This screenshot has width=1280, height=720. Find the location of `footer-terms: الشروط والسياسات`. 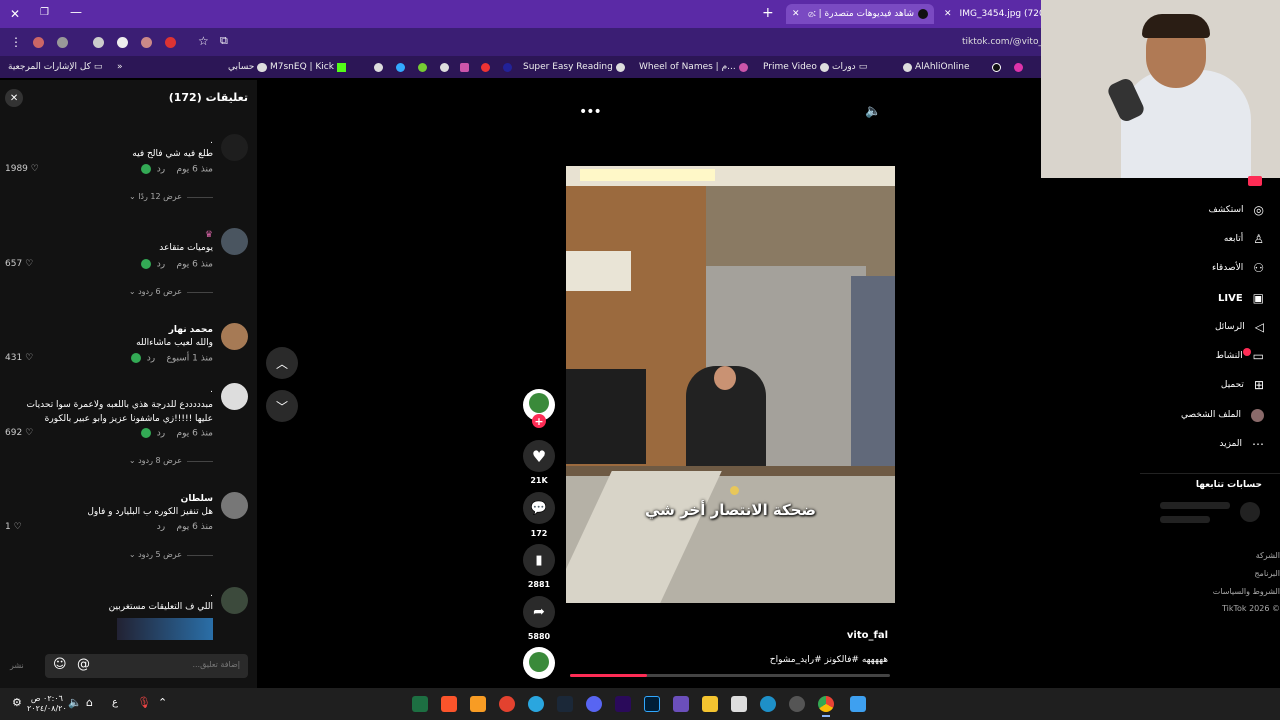

footer-terms: الشروط والسياسات is located at coordinates (1246, 591).